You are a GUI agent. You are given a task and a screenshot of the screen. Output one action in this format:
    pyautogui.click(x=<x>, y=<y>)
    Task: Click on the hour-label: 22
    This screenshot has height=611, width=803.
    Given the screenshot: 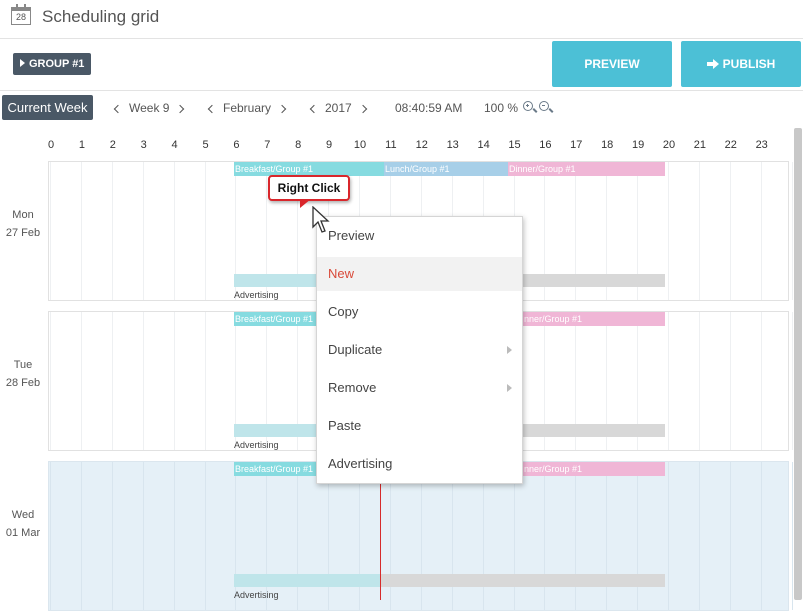 What is the action you would take?
    pyautogui.click(x=730, y=145)
    